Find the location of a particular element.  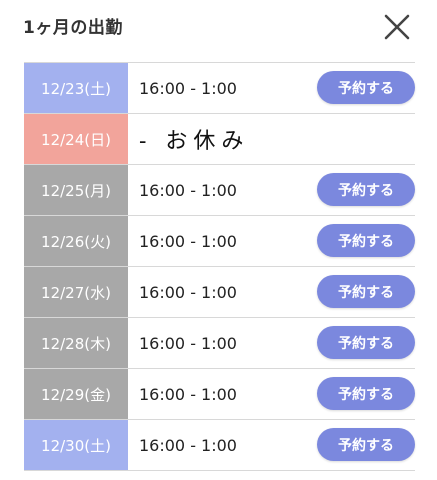

date-cell: 12/23(土) is located at coordinates (76, 88).